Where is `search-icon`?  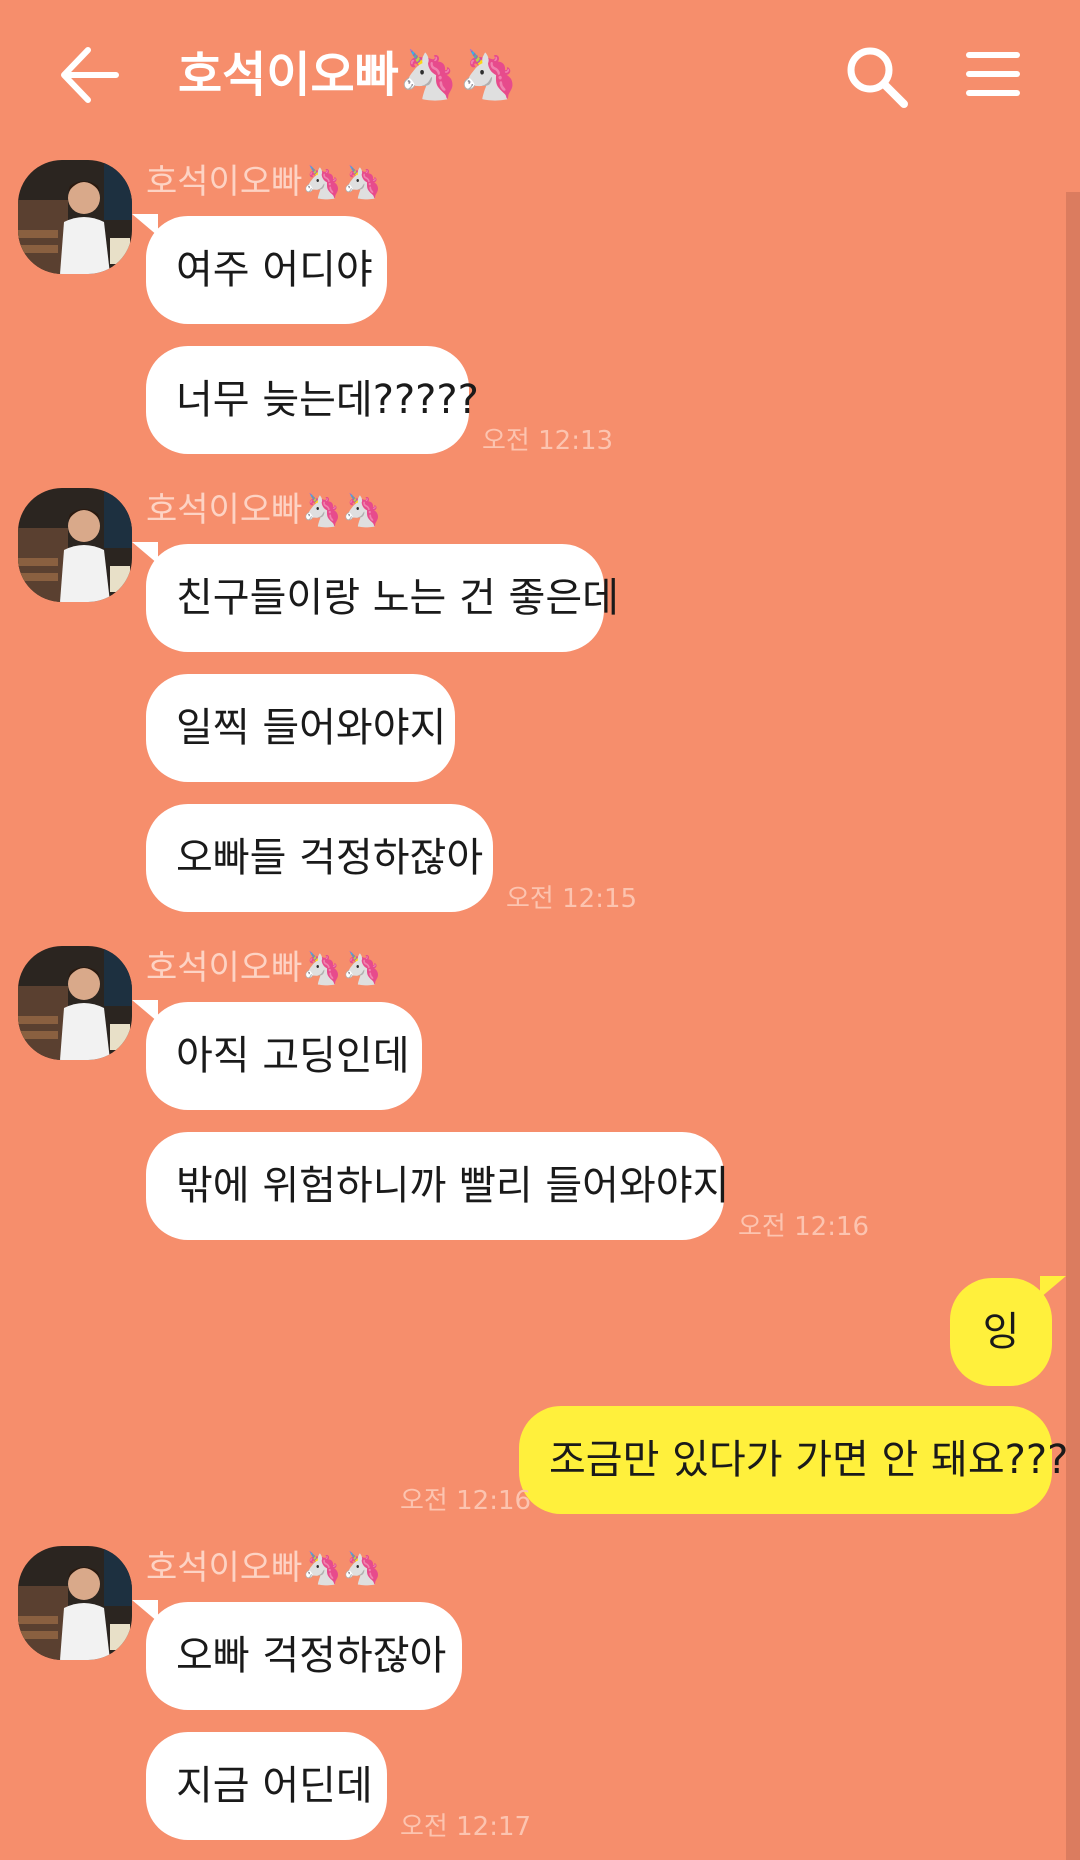
search-icon is located at coordinates (877, 77).